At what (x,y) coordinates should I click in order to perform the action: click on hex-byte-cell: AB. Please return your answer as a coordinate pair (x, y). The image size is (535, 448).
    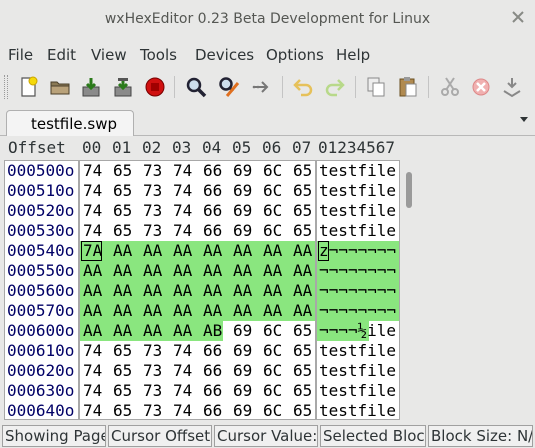
    Looking at the image, I should click on (212, 331).